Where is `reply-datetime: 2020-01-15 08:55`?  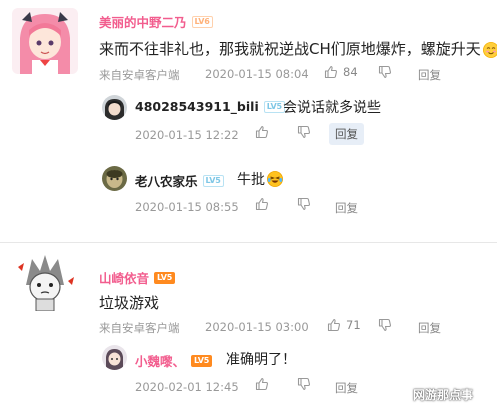 reply-datetime: 2020-01-15 08:55 is located at coordinates (187, 207).